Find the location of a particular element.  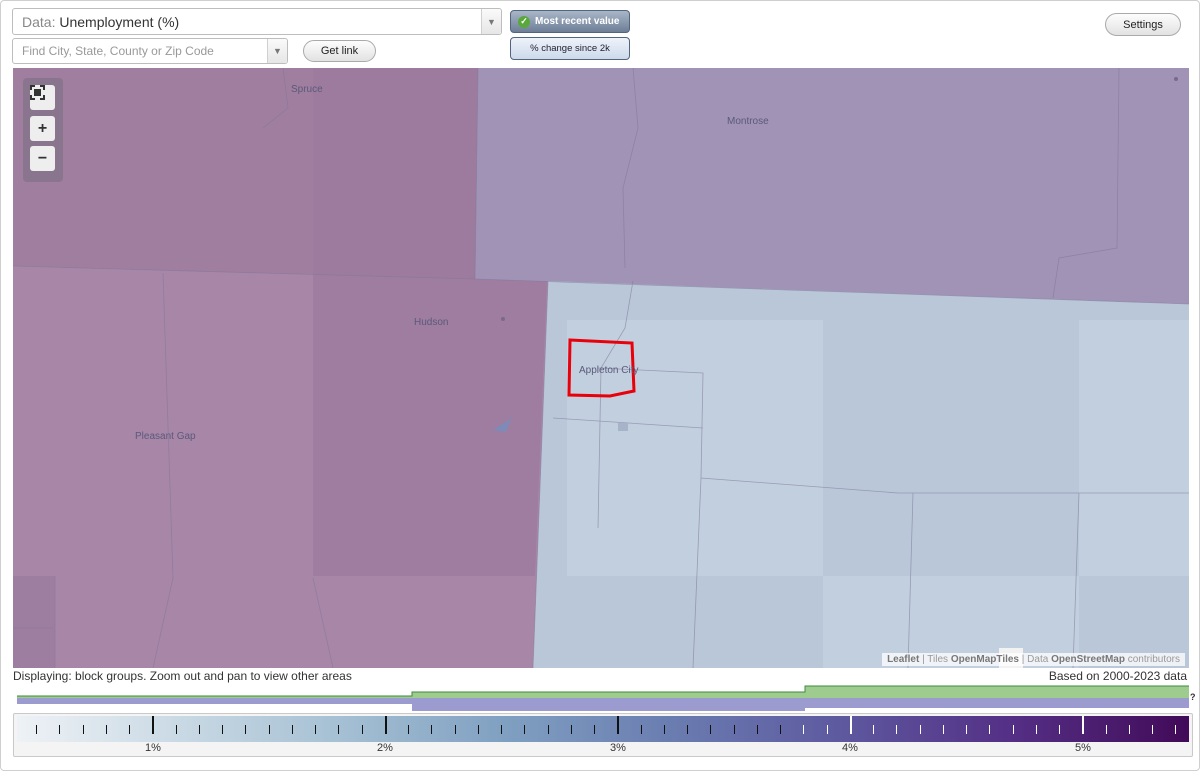

small-block is located at coordinates (623, 427).